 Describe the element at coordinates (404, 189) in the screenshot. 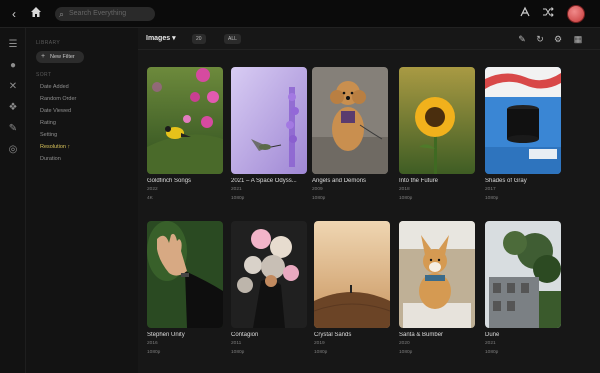

I see `card-year: 2018` at that location.